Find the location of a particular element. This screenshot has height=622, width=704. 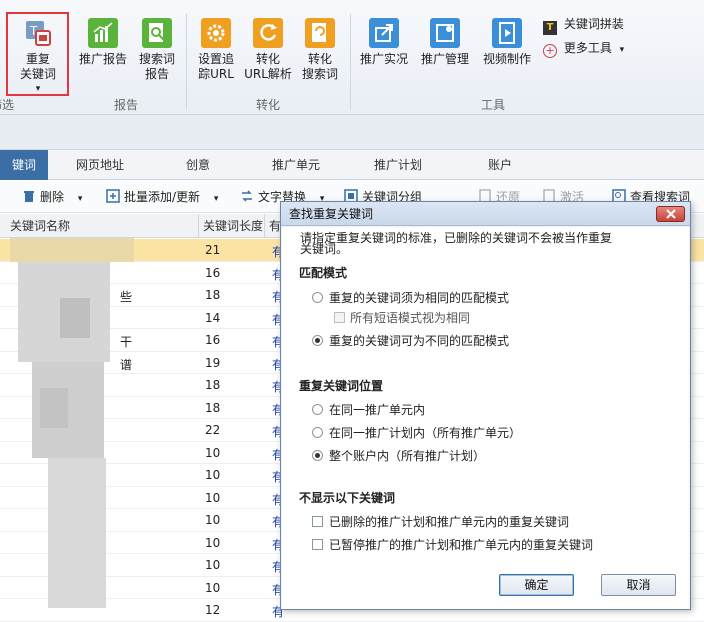

t-icon: T is located at coordinates (550, 28).